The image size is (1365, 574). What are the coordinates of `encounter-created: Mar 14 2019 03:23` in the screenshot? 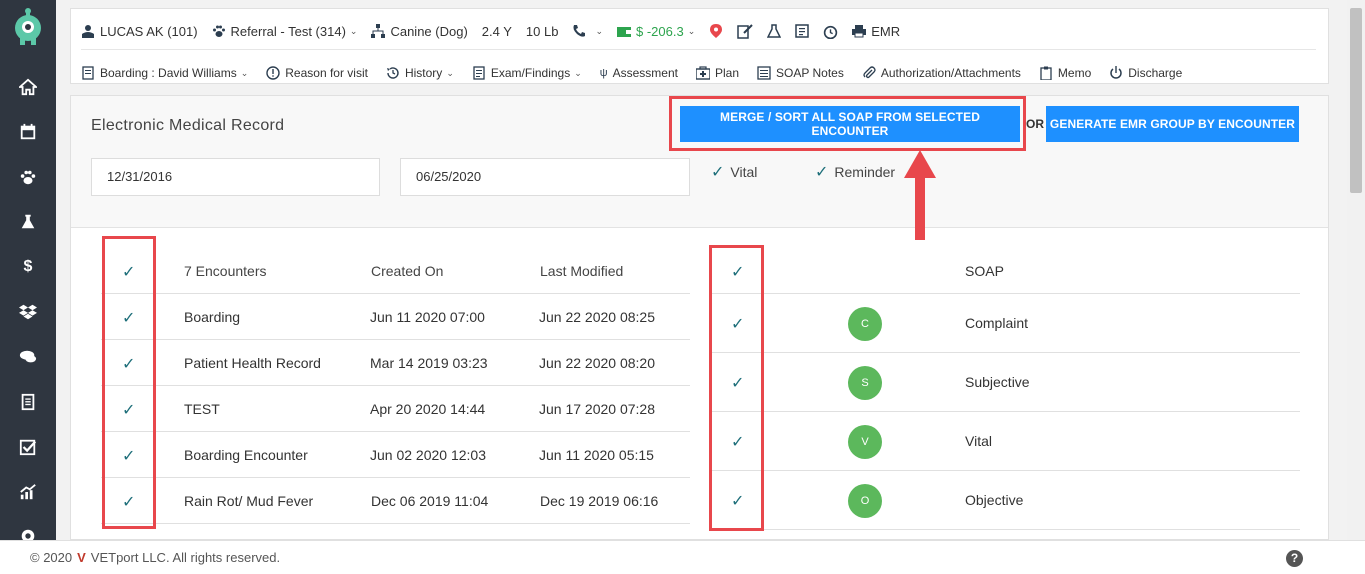 It's located at (429, 363).